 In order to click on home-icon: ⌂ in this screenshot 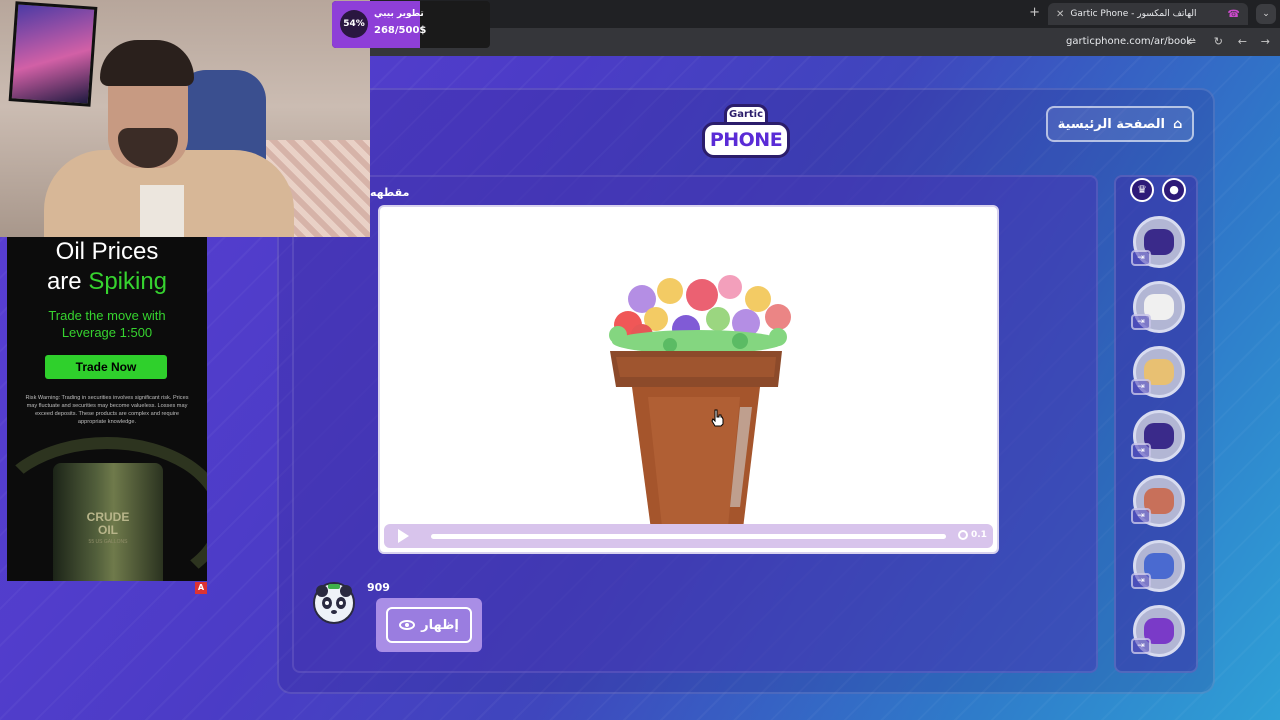, I will do `click(1178, 124)`.